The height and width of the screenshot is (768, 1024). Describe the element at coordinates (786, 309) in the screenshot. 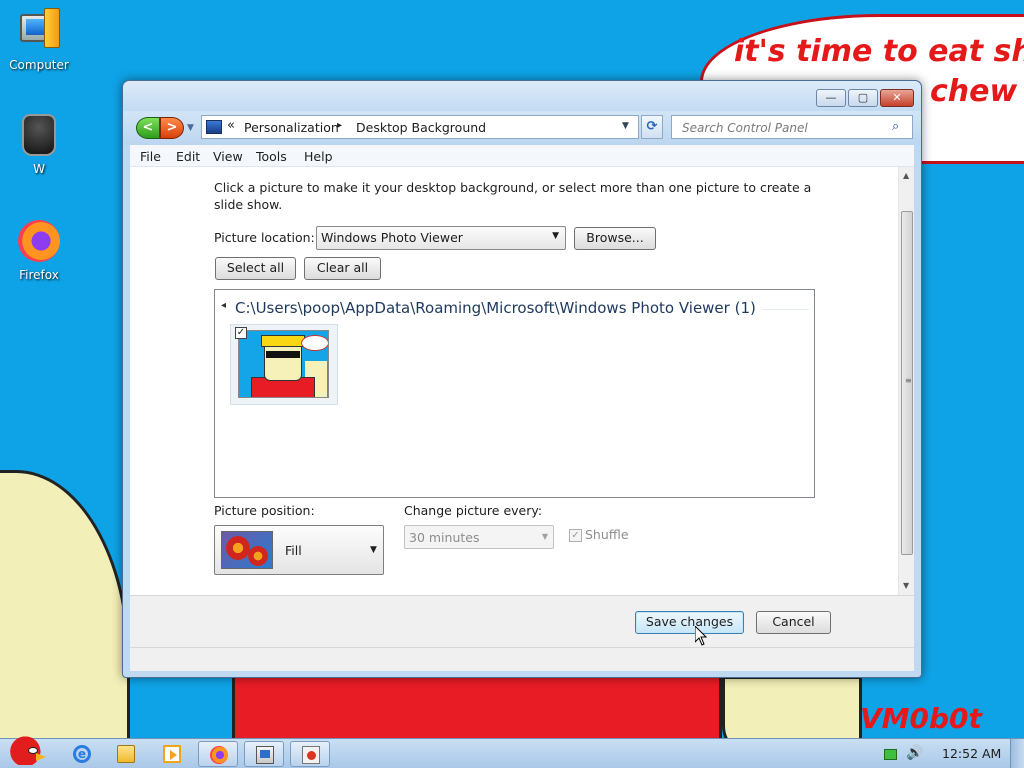

I see `group-divider` at that location.